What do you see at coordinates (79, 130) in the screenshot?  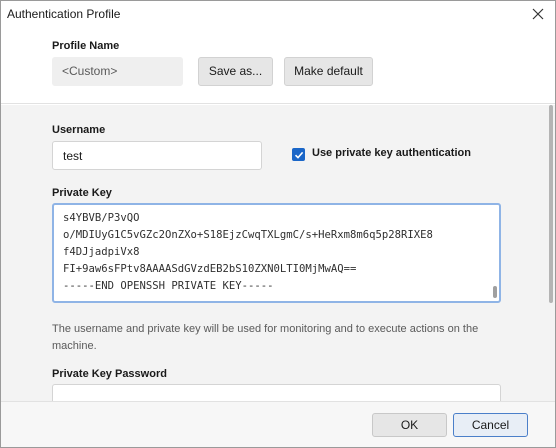 I see `username-label: Username` at bounding box center [79, 130].